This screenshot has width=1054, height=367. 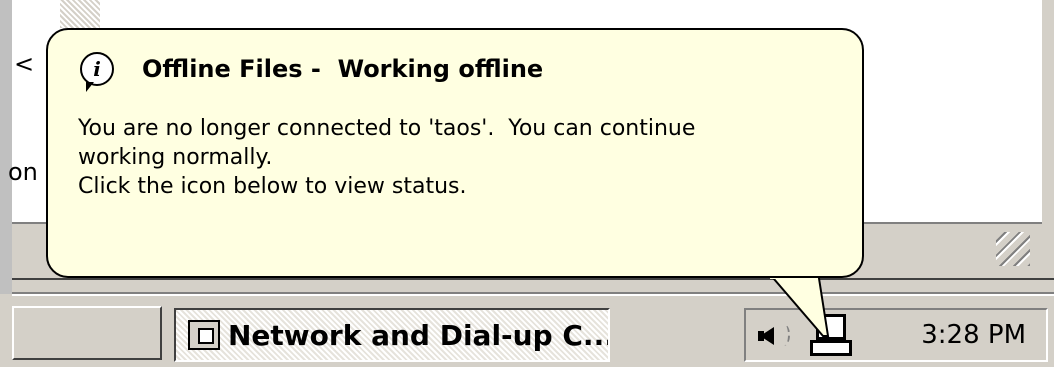 What do you see at coordinates (6, 147) in the screenshot?
I see `screen-left-edge` at bounding box center [6, 147].